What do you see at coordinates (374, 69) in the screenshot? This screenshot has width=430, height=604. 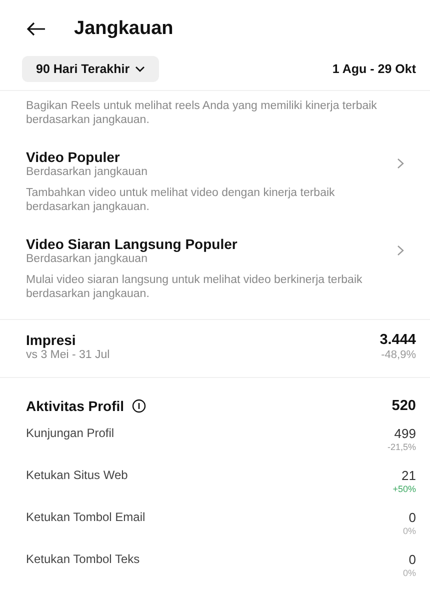 I see `date-range: 1 Agu - 29 Okt` at bounding box center [374, 69].